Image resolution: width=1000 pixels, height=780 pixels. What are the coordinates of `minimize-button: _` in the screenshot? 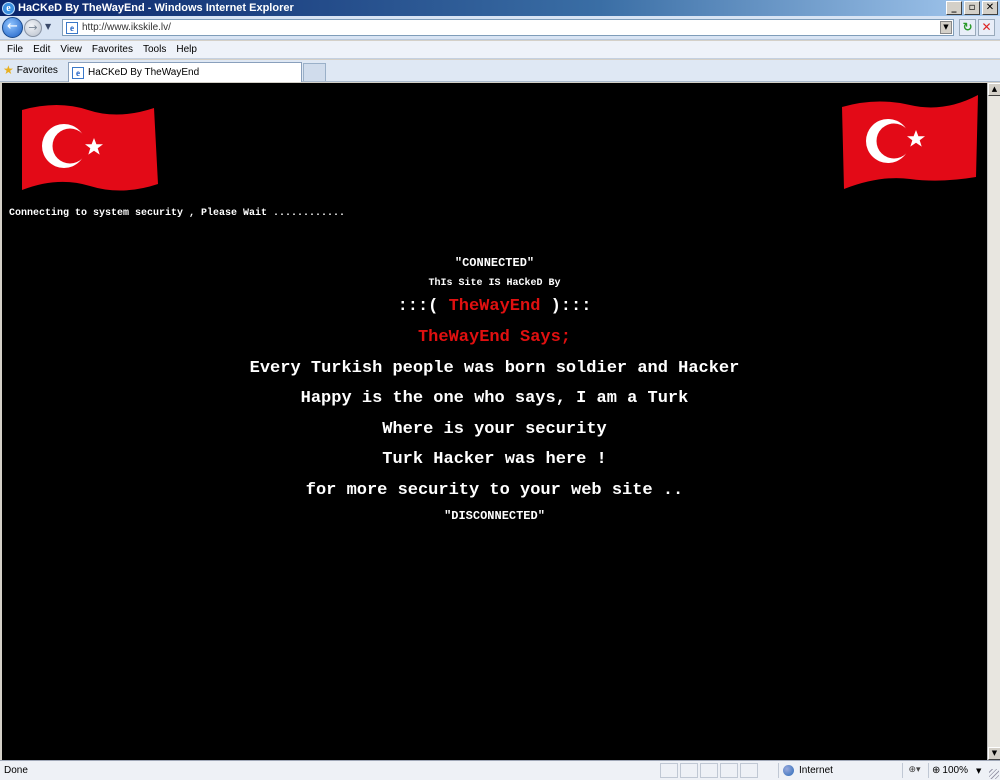 It's located at (954, 8).